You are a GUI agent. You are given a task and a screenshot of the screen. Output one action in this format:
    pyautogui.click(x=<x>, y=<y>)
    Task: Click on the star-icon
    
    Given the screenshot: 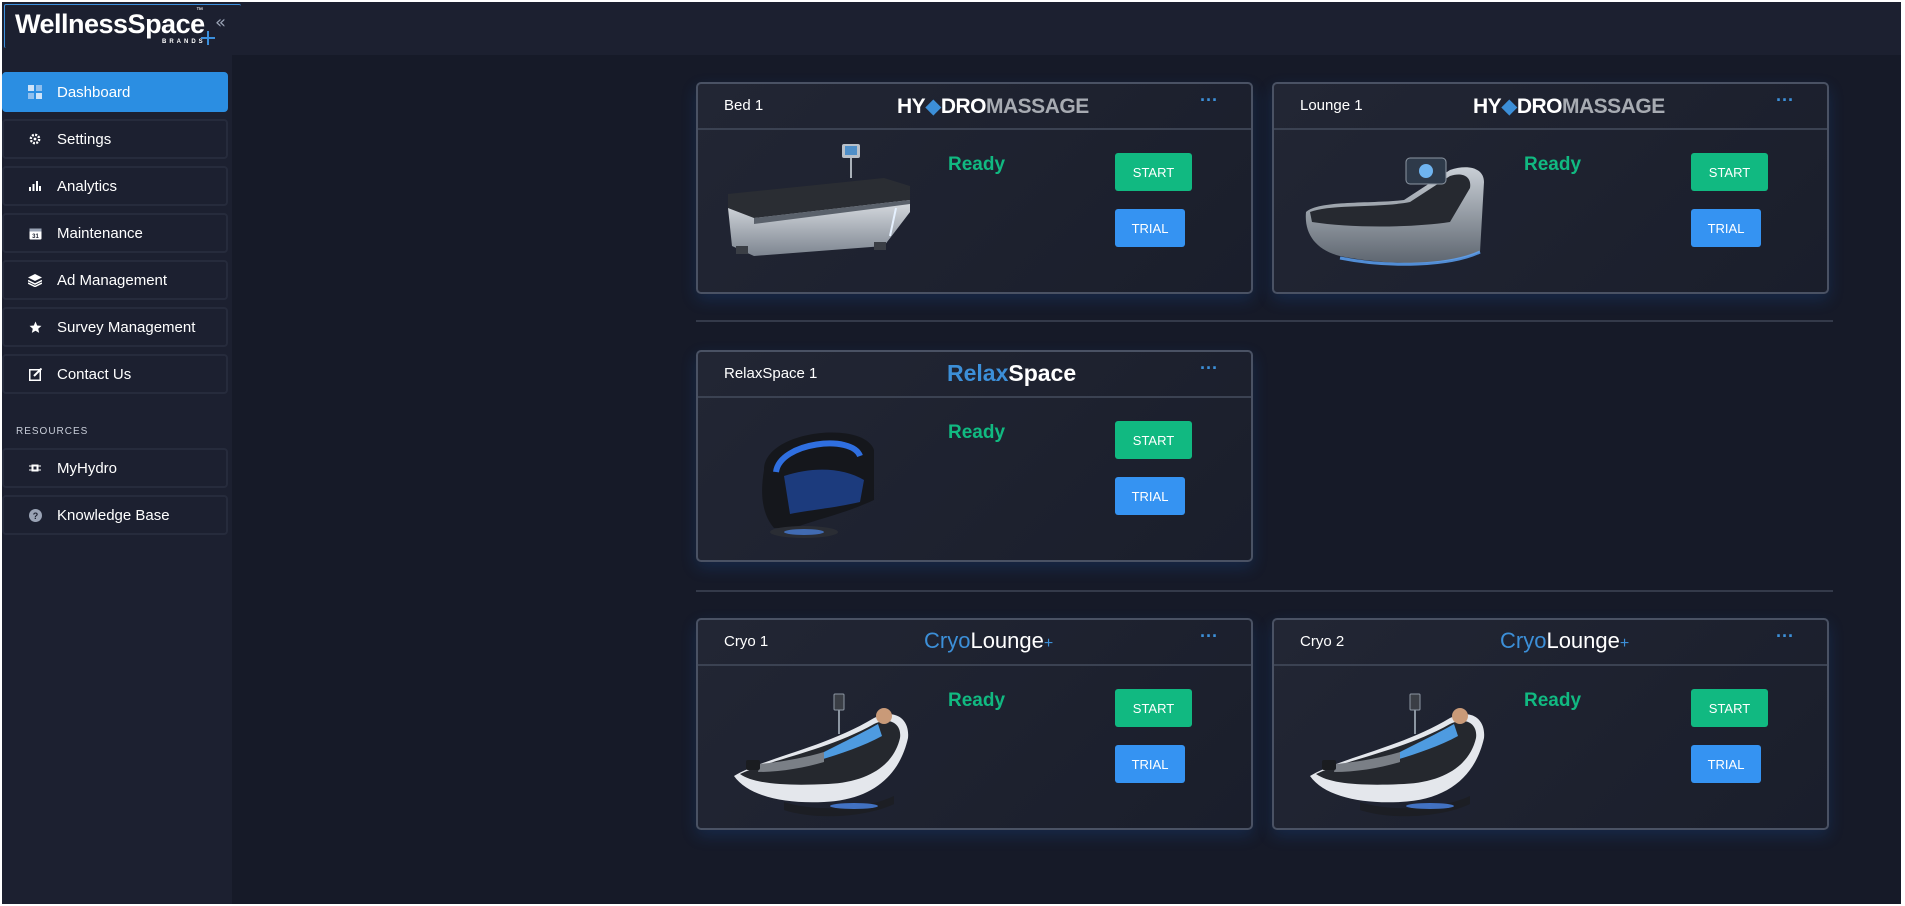 What is the action you would take?
    pyautogui.click(x=35, y=327)
    